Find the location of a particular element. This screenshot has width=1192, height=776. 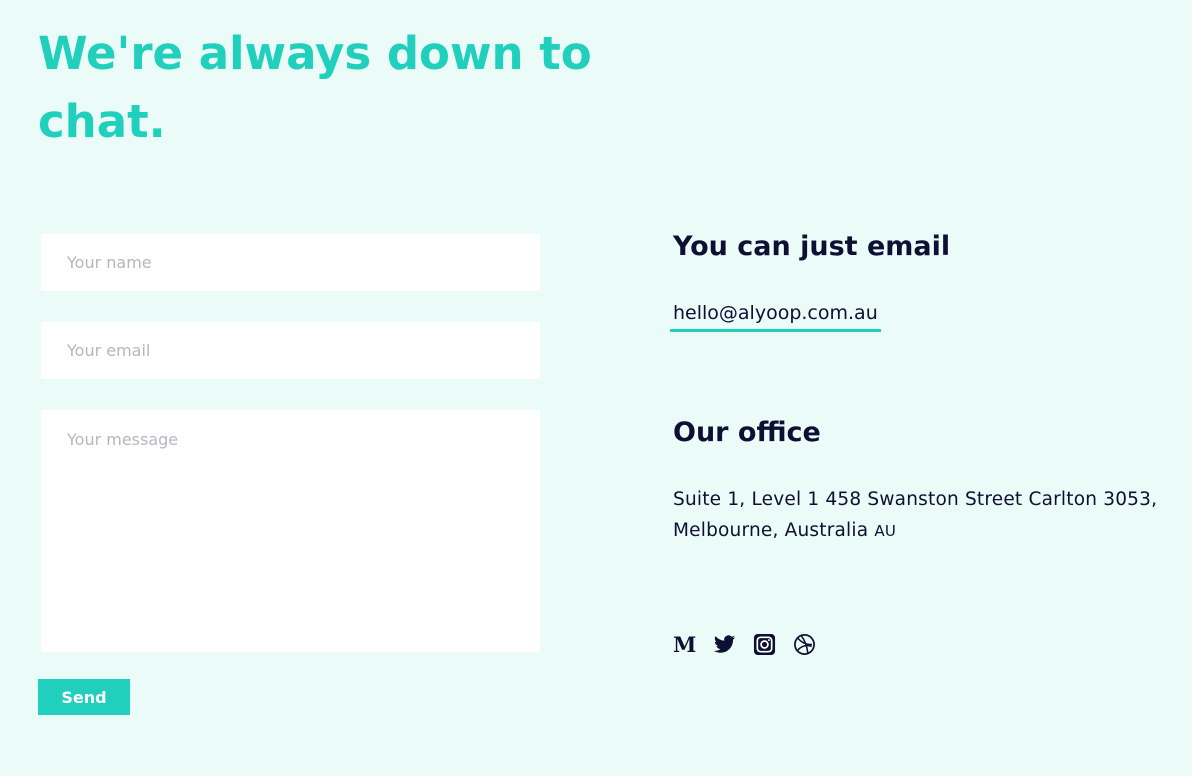

page-title: We're always down to chat. is located at coordinates (315, 87).